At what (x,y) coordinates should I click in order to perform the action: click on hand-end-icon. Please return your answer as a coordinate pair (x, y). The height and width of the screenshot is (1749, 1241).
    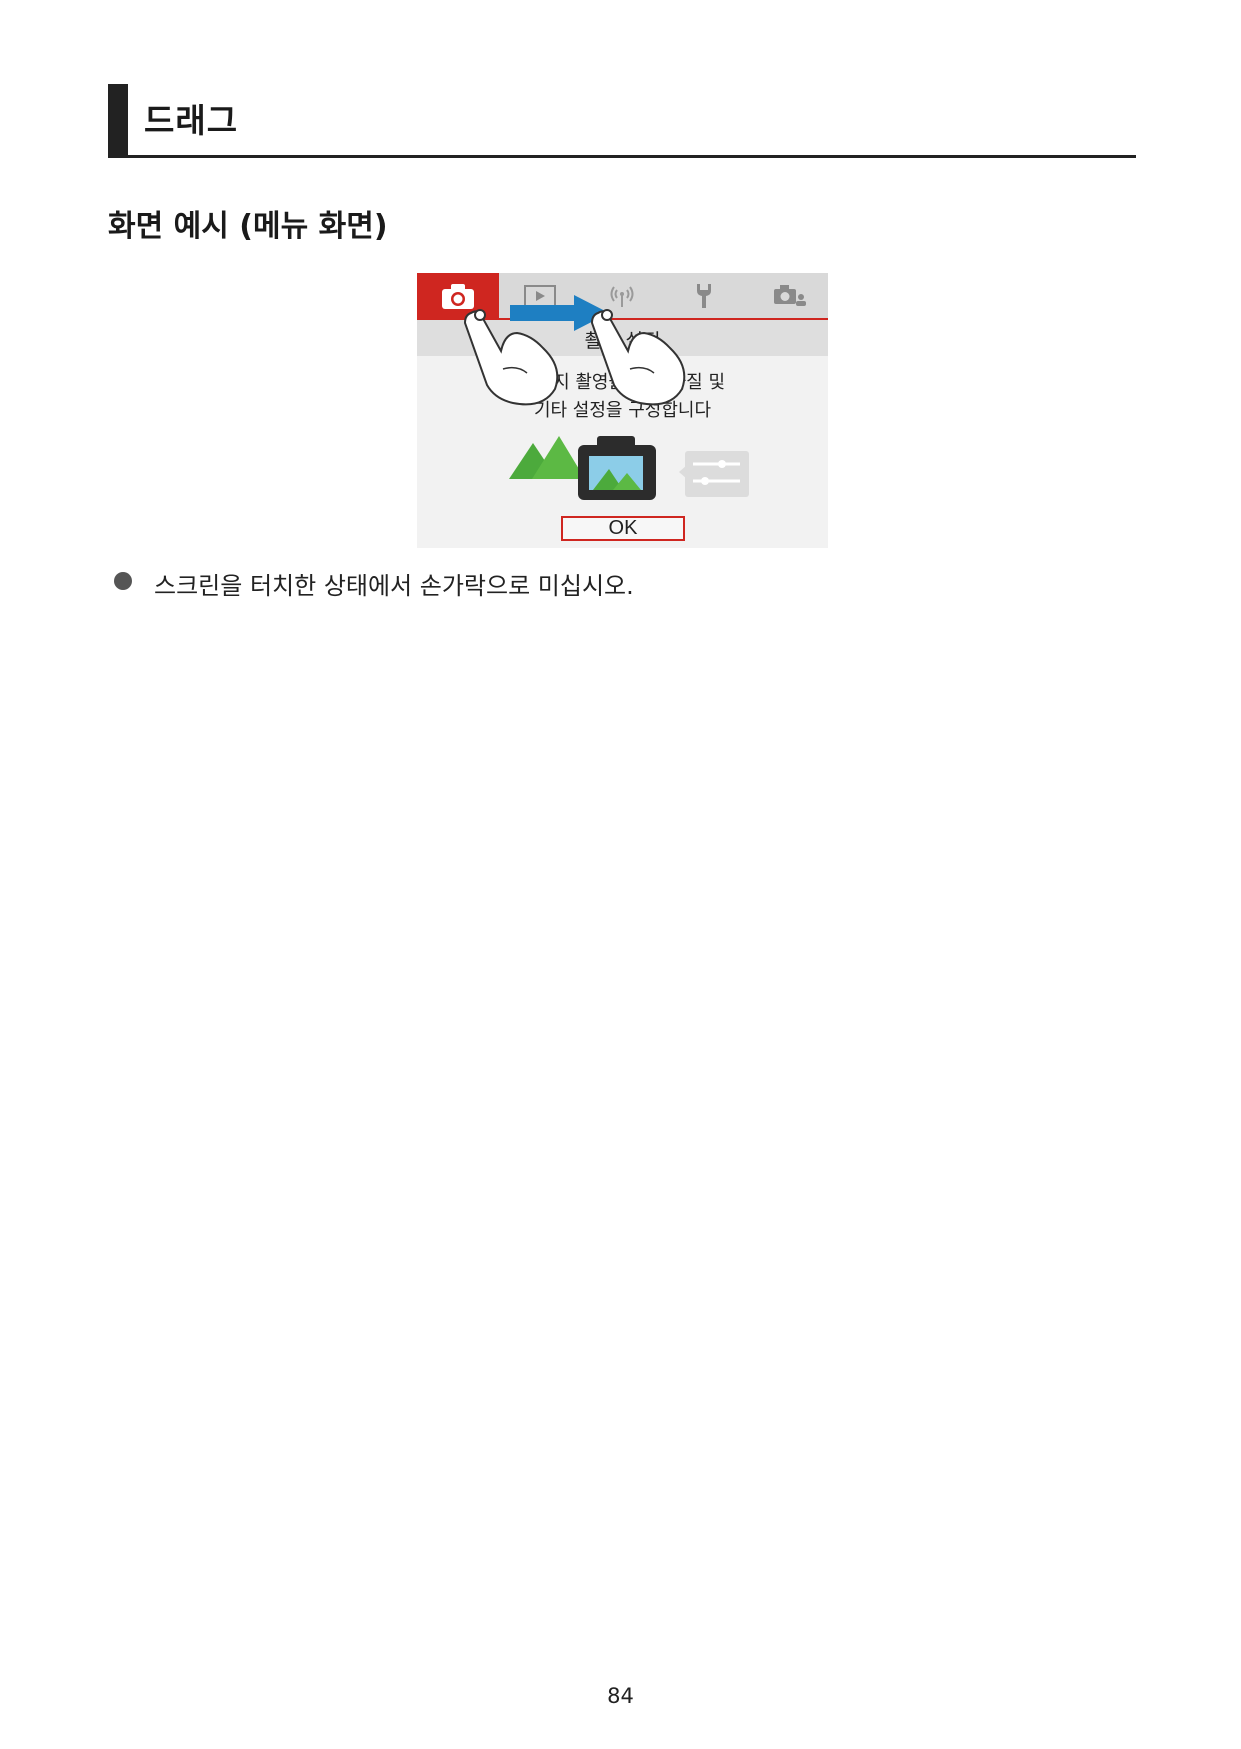
    Looking at the image, I should click on (638, 357).